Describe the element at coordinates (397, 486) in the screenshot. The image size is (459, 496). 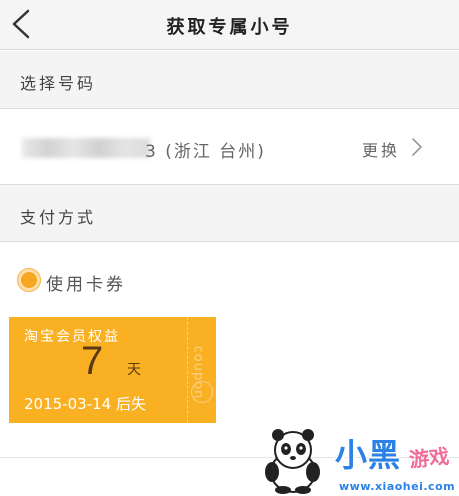
I see `watermark-site: www.xiaohei.com` at that location.